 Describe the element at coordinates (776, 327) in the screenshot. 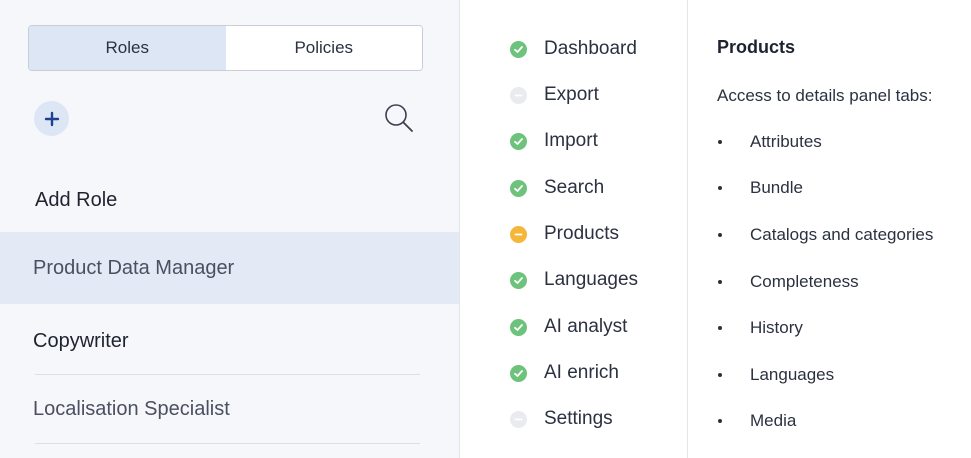

I see `list-item-label: History` at that location.